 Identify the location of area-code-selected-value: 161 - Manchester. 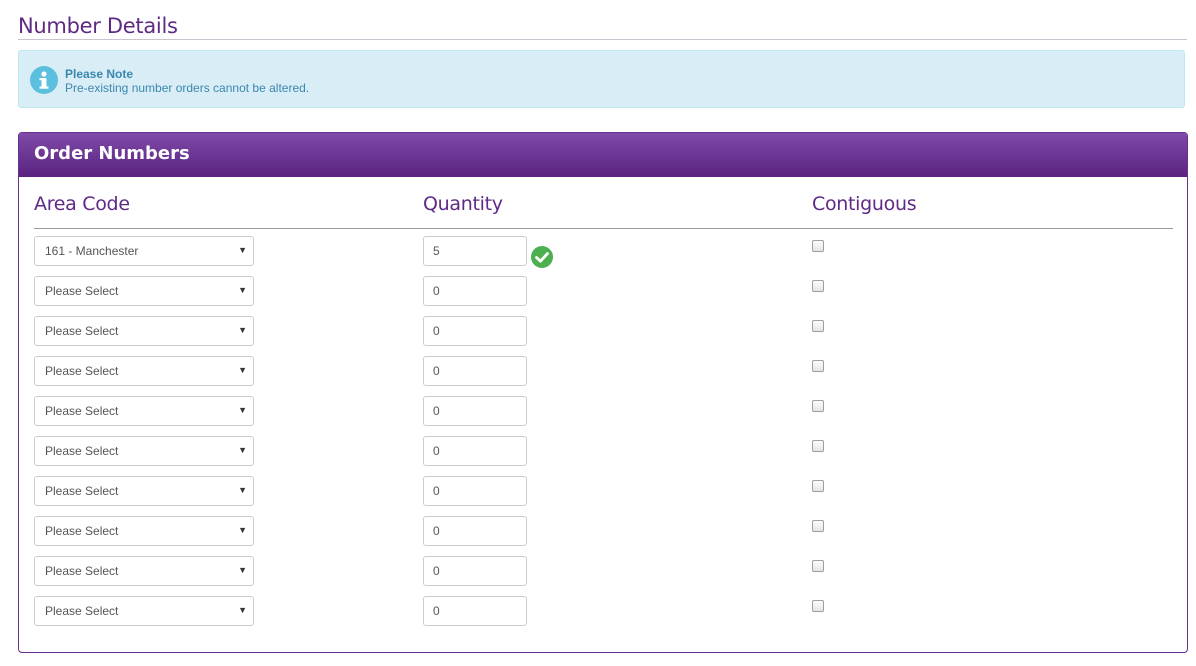
(92, 251).